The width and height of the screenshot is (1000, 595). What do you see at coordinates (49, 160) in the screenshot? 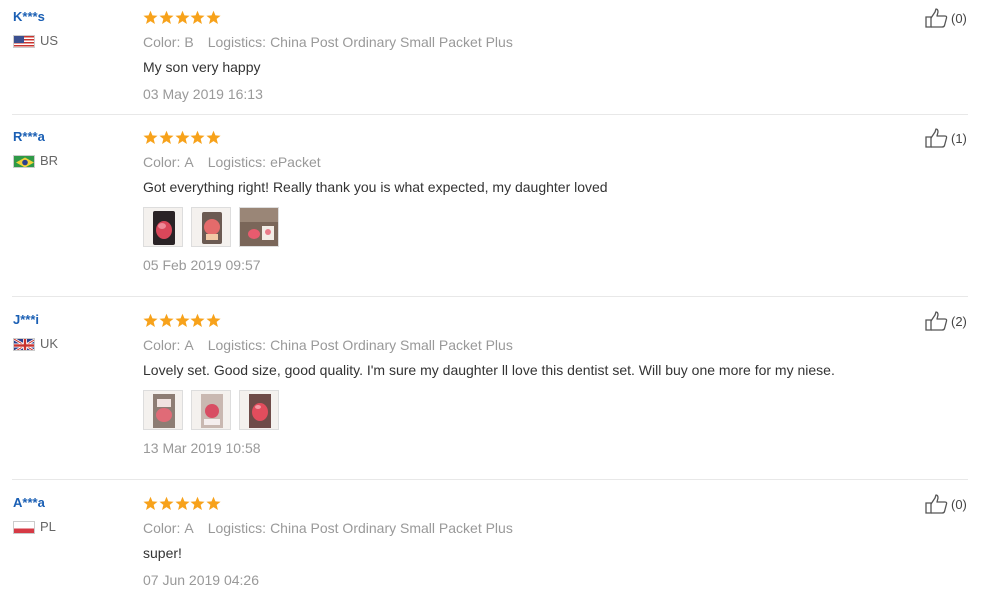
I see `country-code: BR` at bounding box center [49, 160].